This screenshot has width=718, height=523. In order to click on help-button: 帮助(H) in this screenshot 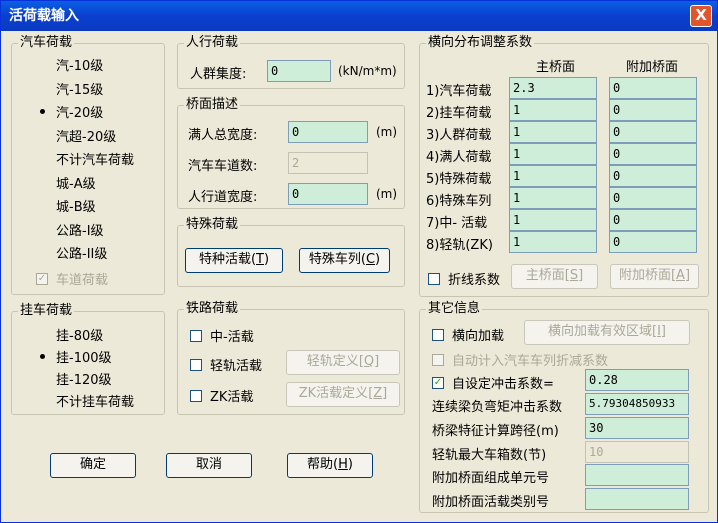, I will do `click(330, 465)`.